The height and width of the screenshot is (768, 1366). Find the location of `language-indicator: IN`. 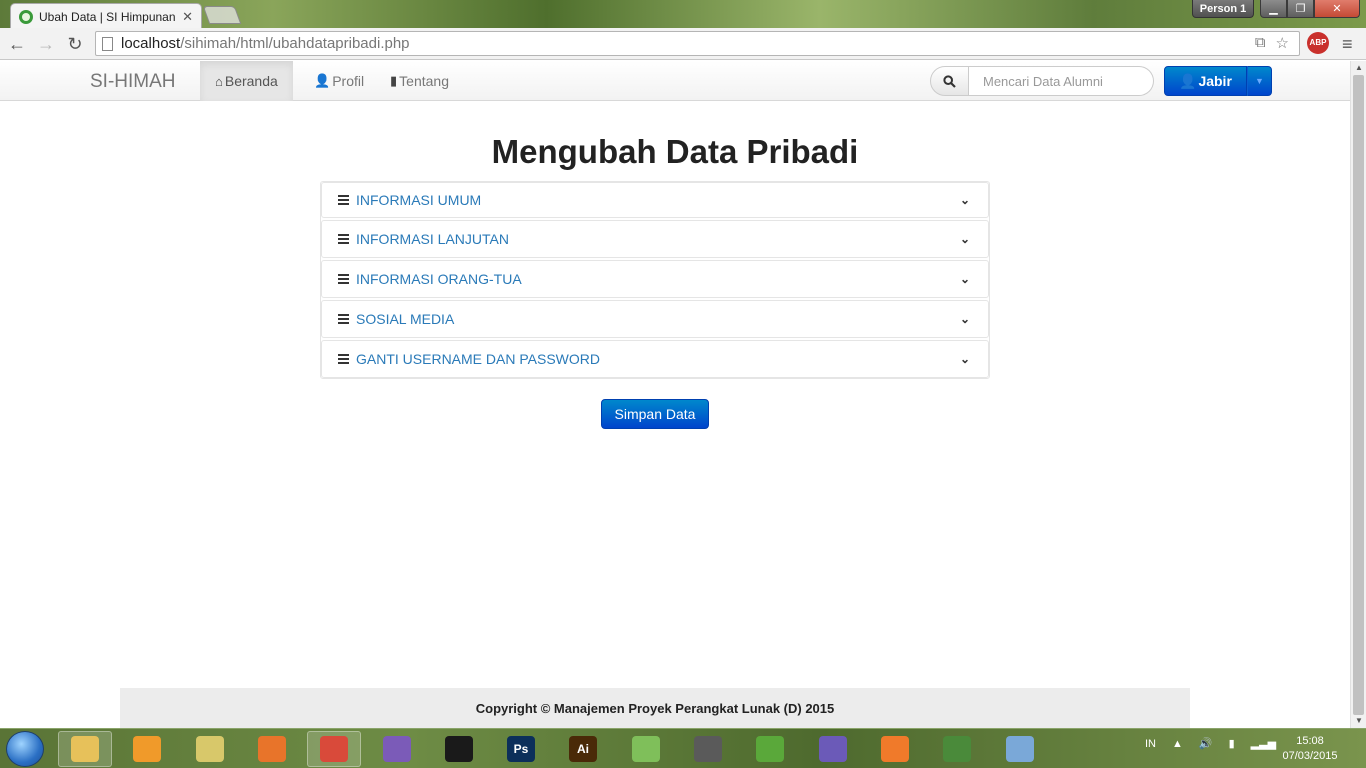

language-indicator: IN is located at coordinates (1150, 744).